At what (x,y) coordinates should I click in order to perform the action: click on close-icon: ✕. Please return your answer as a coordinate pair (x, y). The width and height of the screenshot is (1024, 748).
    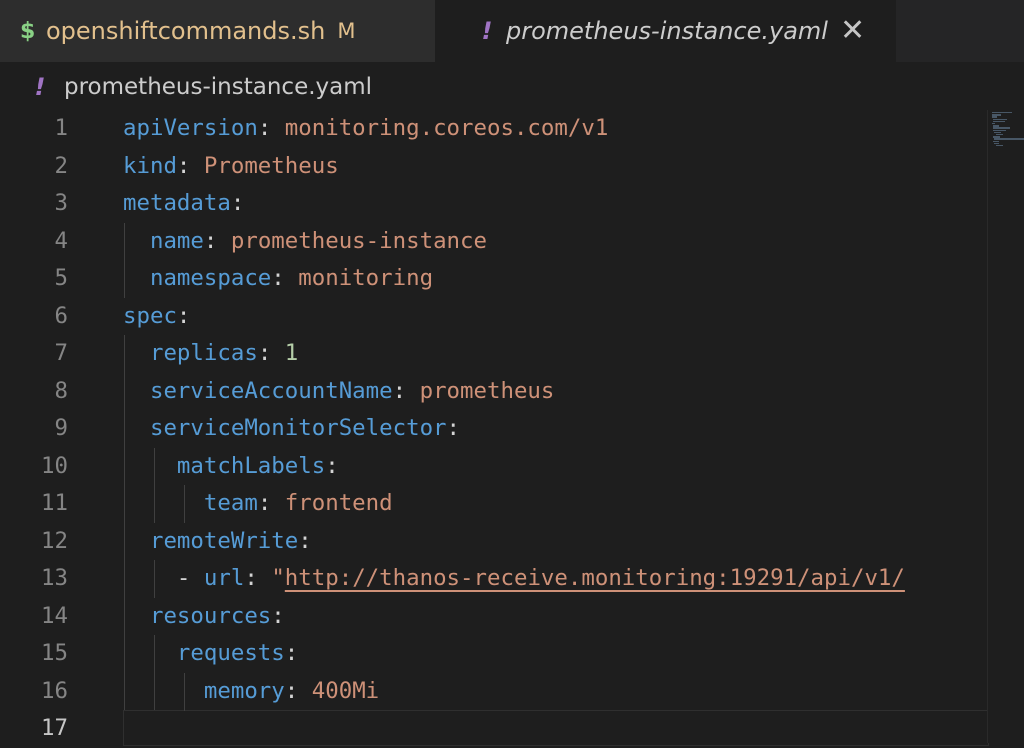
    Looking at the image, I should click on (852, 31).